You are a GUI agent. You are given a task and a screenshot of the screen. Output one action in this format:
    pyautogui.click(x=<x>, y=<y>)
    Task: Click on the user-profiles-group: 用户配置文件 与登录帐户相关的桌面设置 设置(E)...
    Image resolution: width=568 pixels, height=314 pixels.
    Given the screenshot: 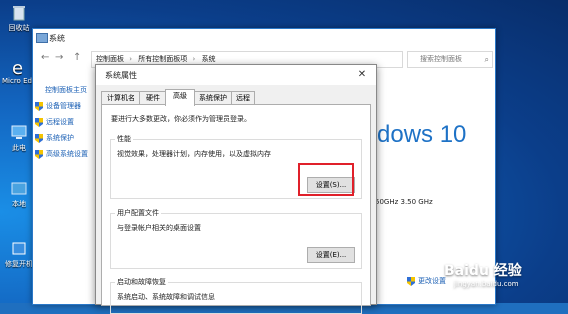 What is the action you would take?
    pyautogui.click(x=236, y=238)
    